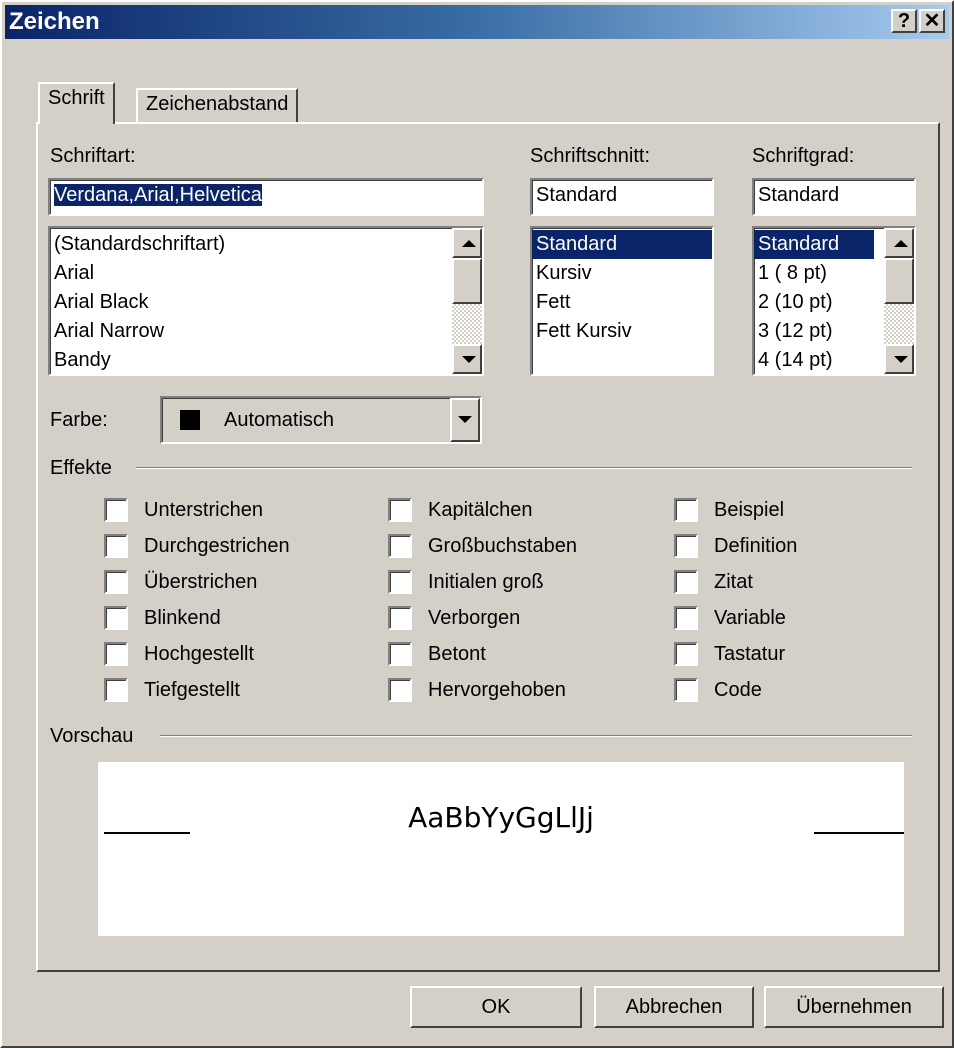 This screenshot has height=1048, width=954. Describe the element at coordinates (854, 1007) in the screenshot. I see `apply-button: Übernehmen` at that location.